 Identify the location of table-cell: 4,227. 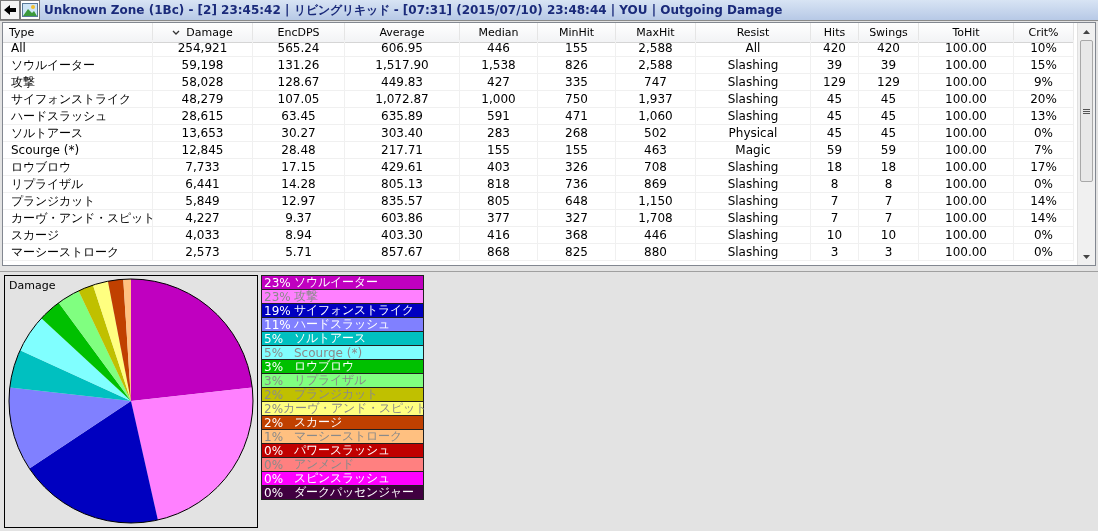
(203, 218).